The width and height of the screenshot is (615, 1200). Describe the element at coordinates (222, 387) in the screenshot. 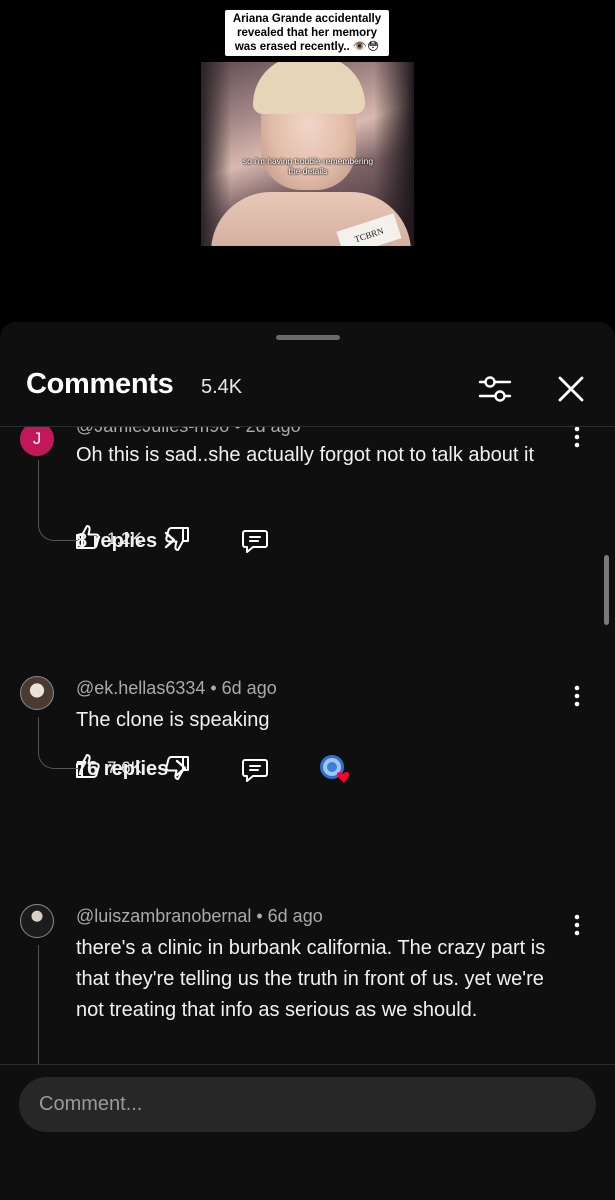

I see `comments-count: 5.4K` at that location.